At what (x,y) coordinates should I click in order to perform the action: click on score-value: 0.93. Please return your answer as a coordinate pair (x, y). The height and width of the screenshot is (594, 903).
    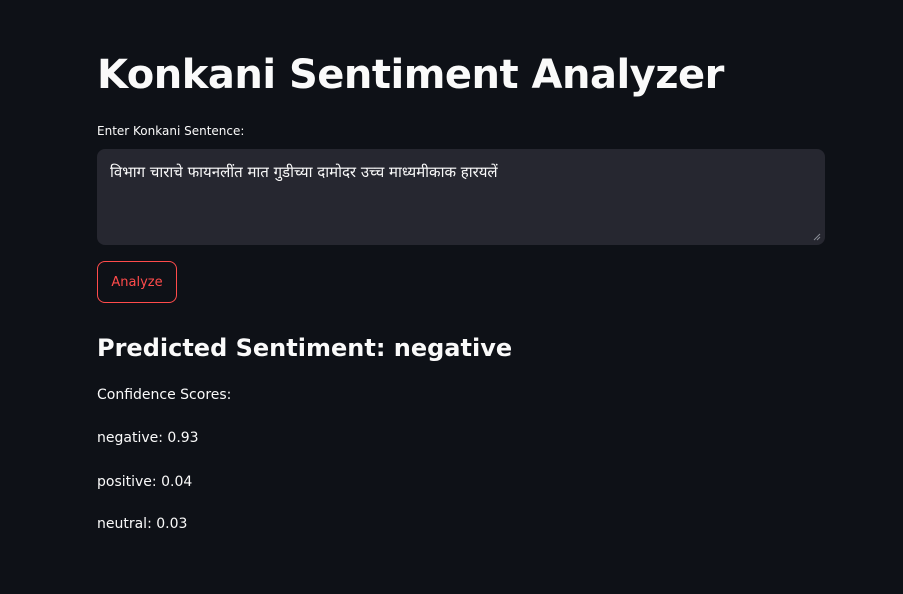
    Looking at the image, I should click on (183, 438).